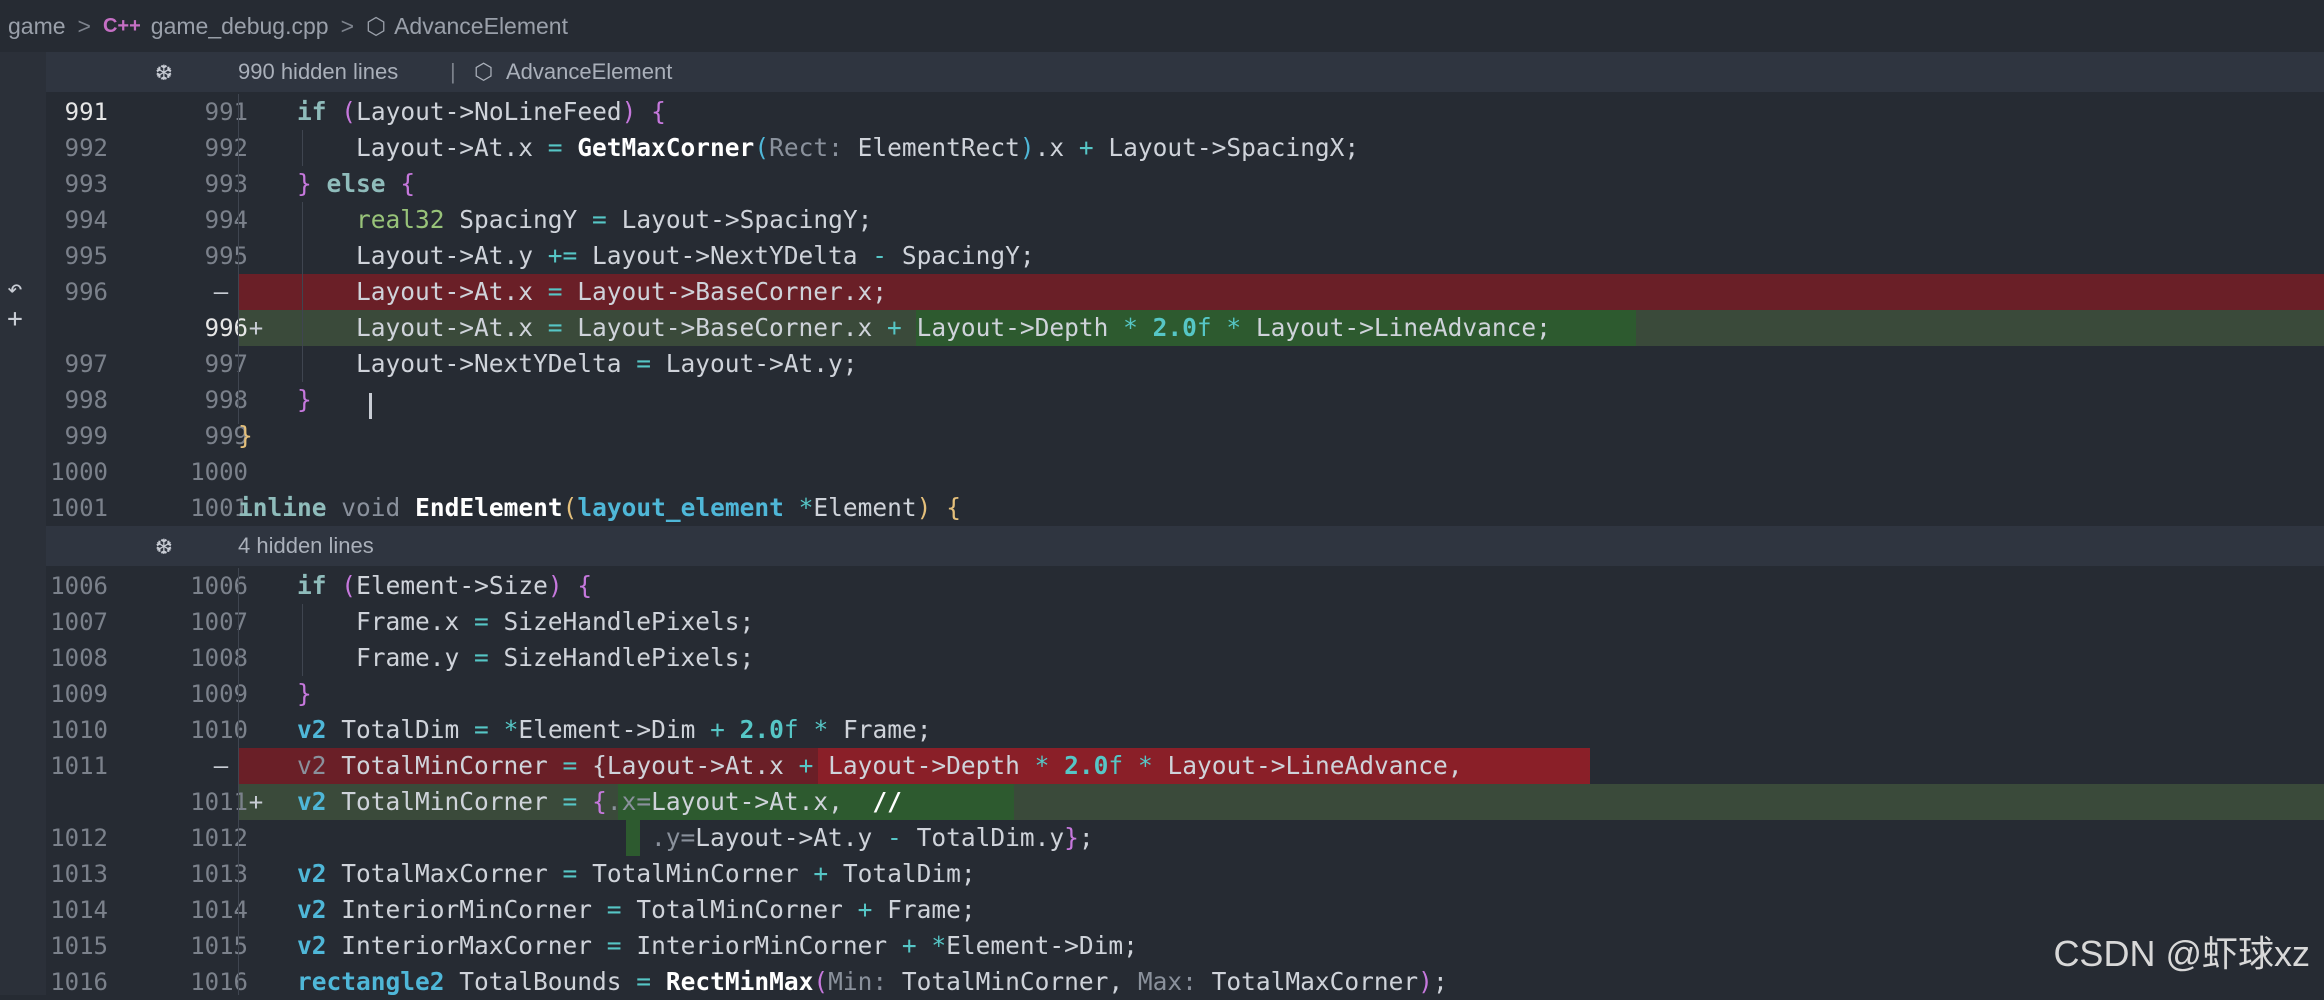 This screenshot has width=2324, height=1000. What do you see at coordinates (226, 256) in the screenshot?
I see `line-number-modified: 995` at bounding box center [226, 256].